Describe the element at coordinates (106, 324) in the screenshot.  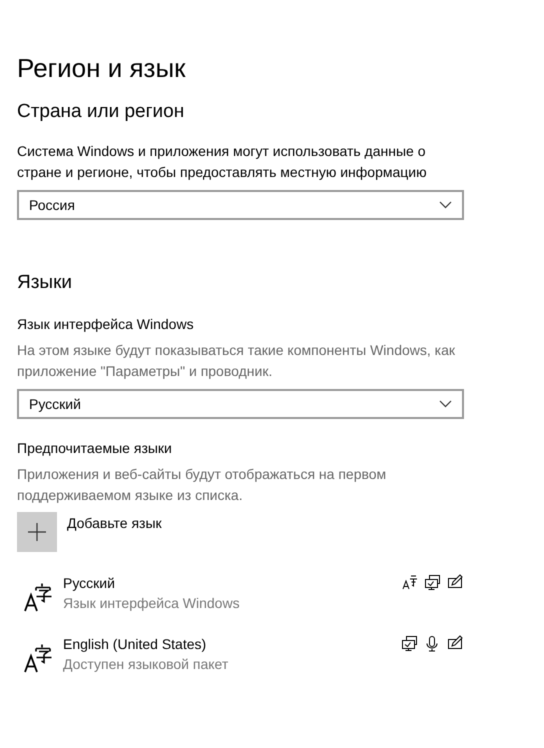
I see `setting-label: Язык интерфейса Windows` at that location.